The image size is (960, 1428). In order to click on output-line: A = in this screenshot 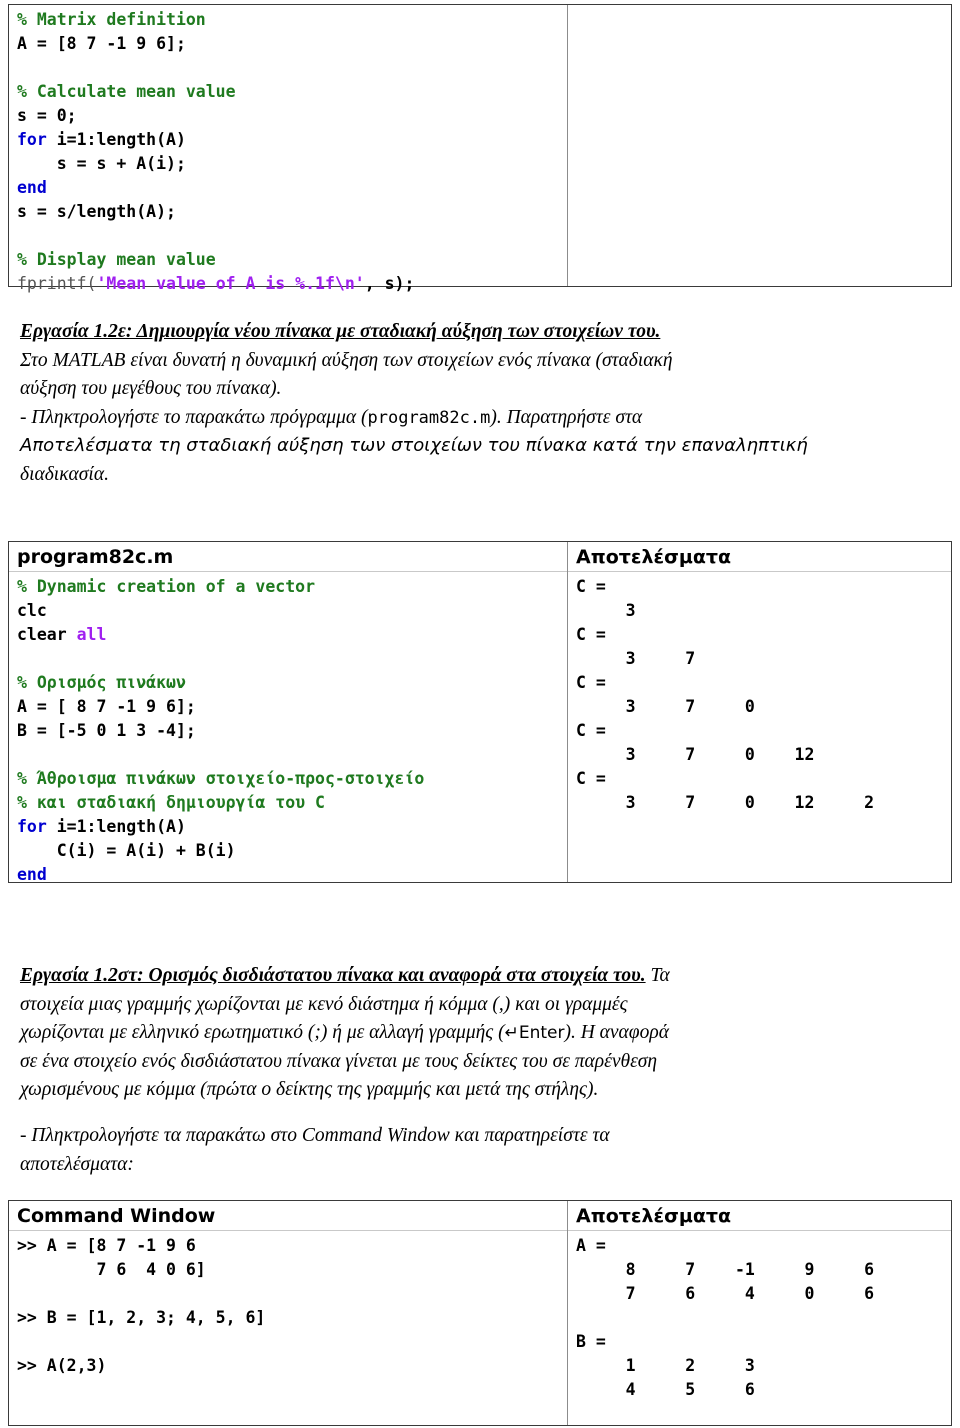, I will do `click(591, 1245)`.